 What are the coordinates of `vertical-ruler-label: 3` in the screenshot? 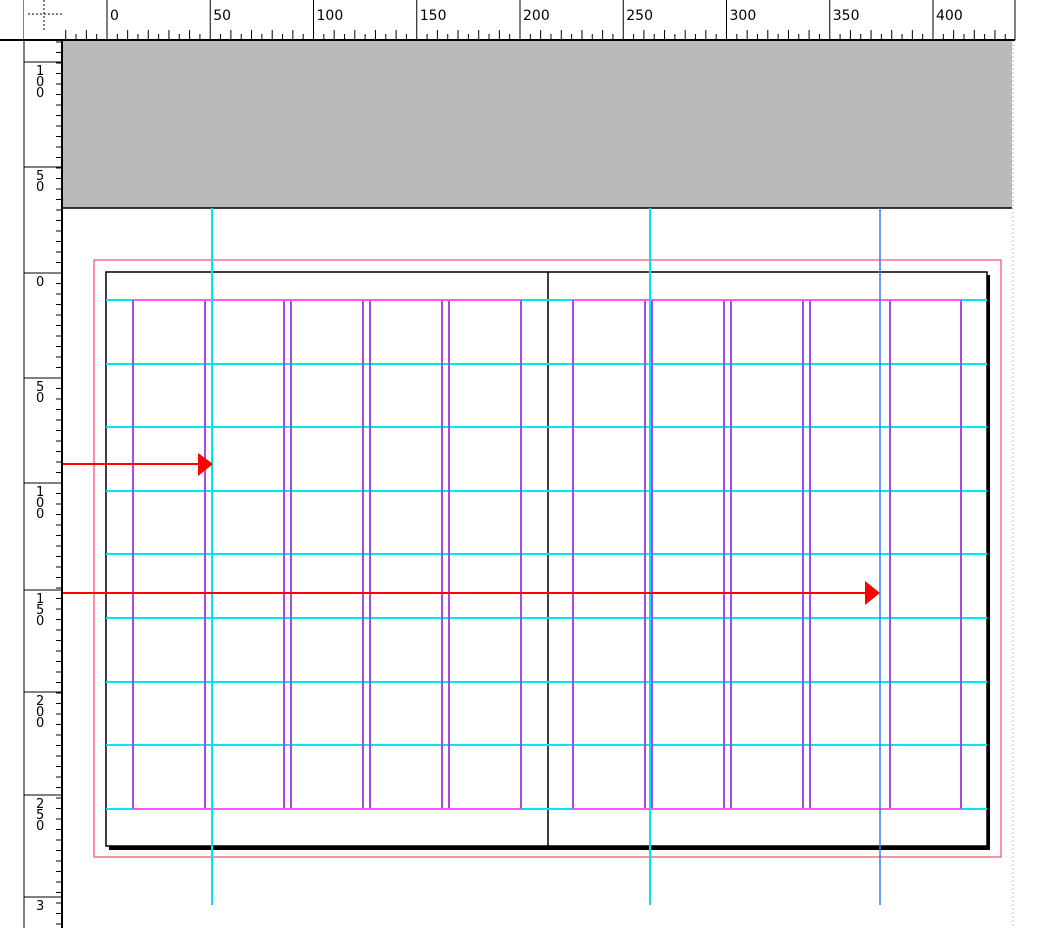 It's located at (40, 906).